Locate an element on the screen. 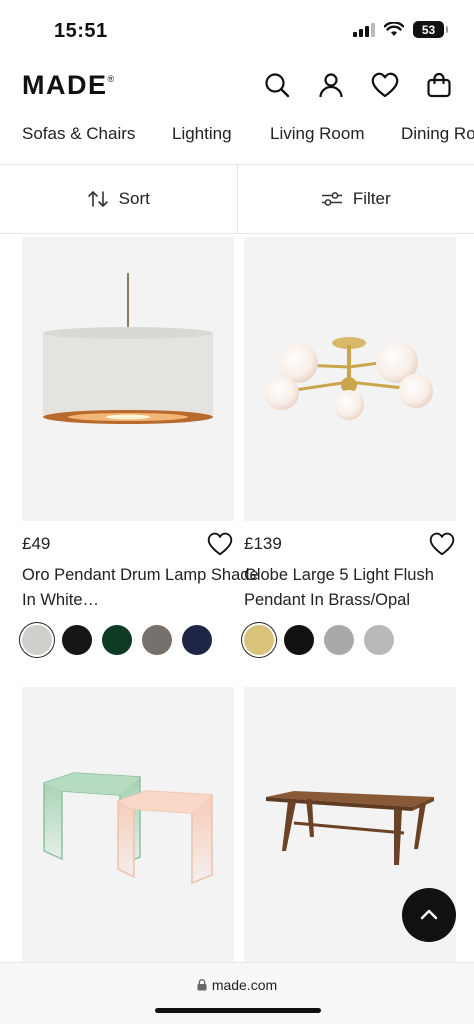 The image size is (474, 1024). product-card is located at coordinates (128, 825).